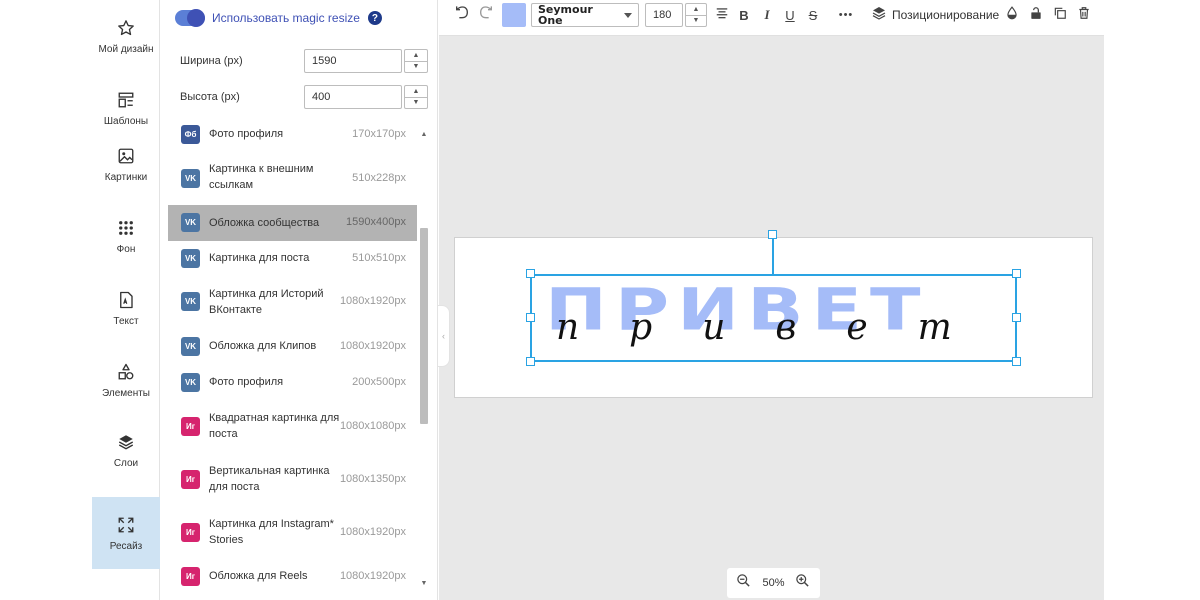 The width and height of the screenshot is (1200, 600). I want to click on collapse-panel-handle: ‹, so click(444, 336).